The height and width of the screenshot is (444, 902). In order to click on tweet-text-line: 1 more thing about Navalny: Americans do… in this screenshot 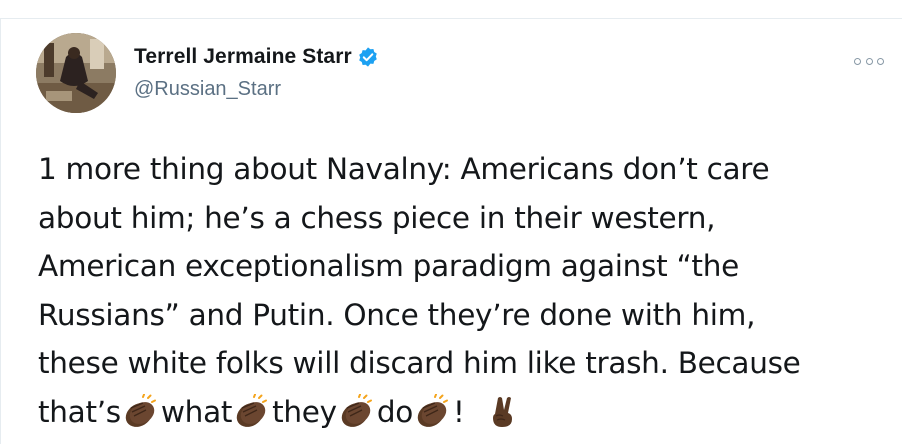, I will do `click(404, 169)`.